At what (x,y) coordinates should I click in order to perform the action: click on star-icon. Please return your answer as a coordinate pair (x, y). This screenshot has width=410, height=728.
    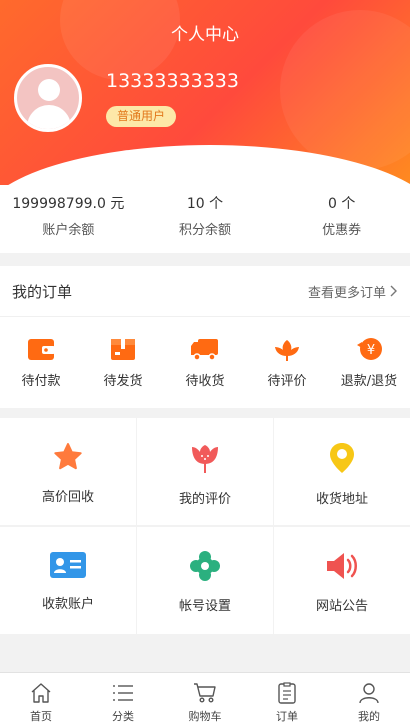
    Looking at the image, I should click on (68, 456).